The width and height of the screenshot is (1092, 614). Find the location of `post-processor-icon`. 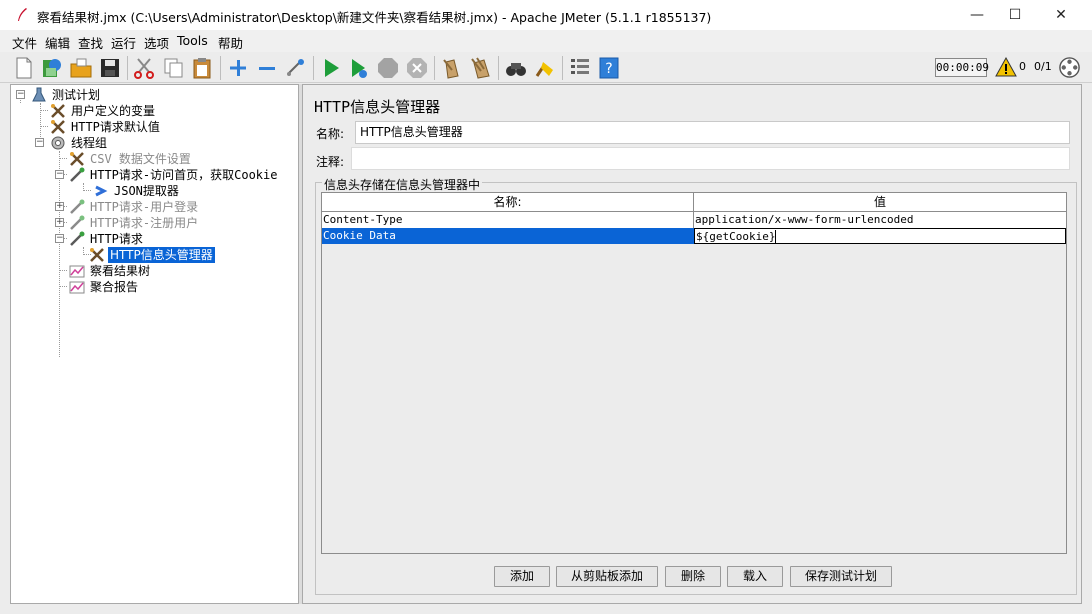

post-processor-icon is located at coordinates (101, 191).